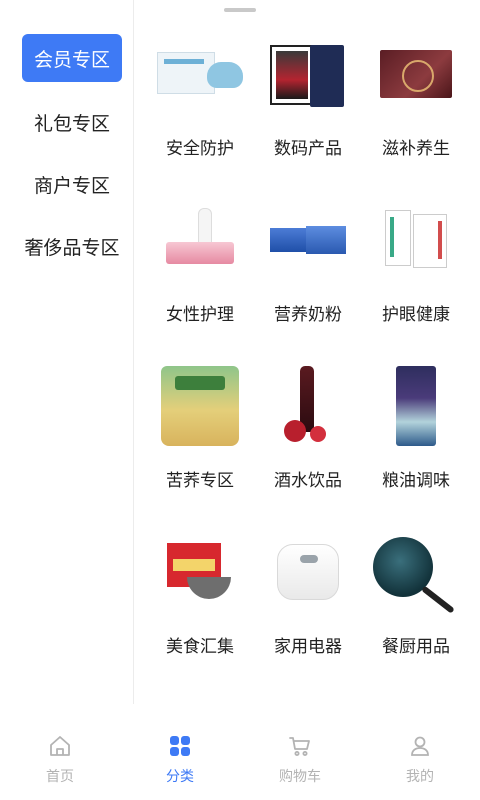  I want to click on category-card-feminine-care: 女性护理, so click(200, 265).